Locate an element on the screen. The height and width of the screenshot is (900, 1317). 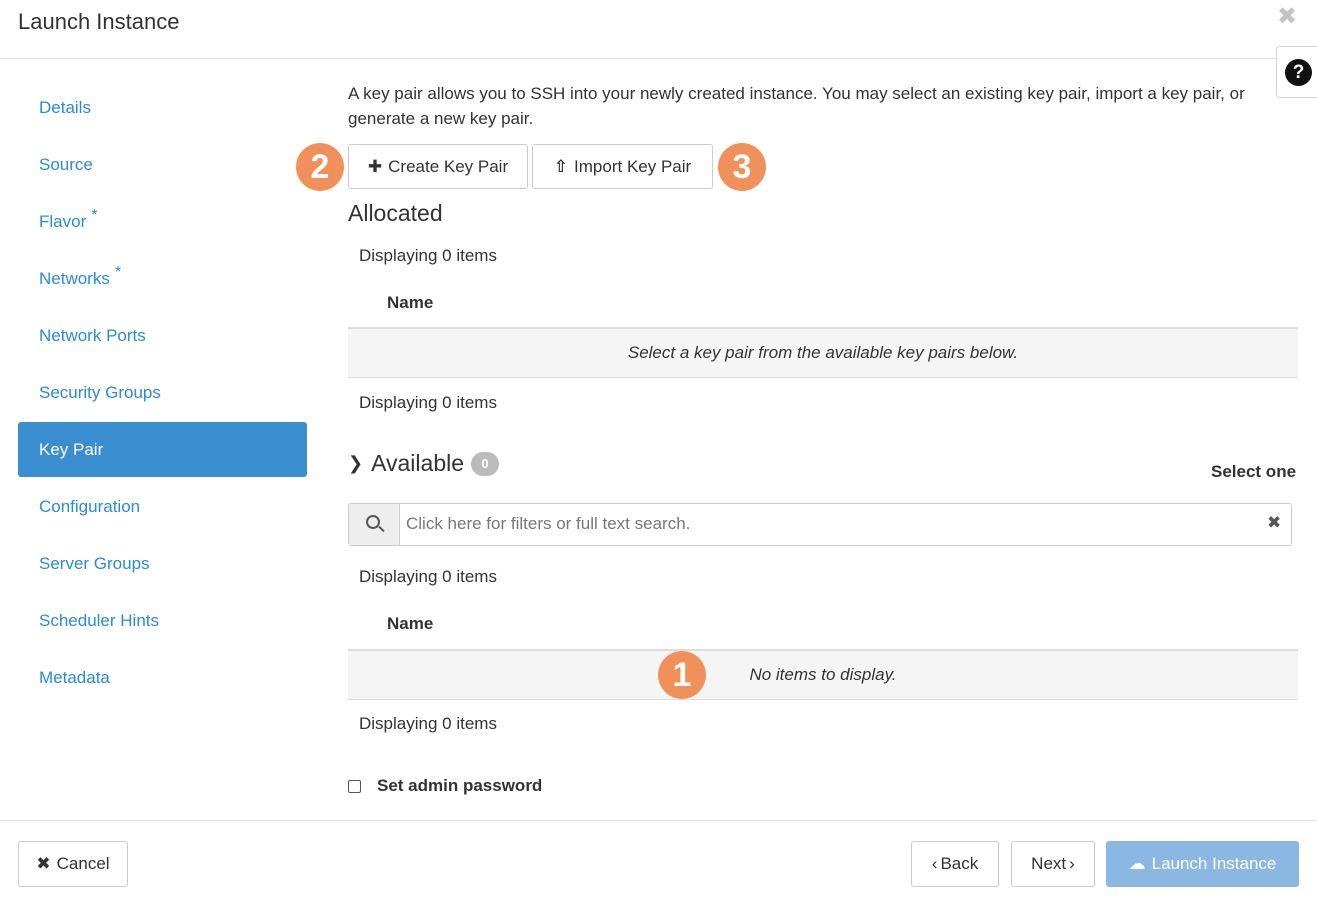
sidebar-item-label: Metadata is located at coordinates (74, 677).